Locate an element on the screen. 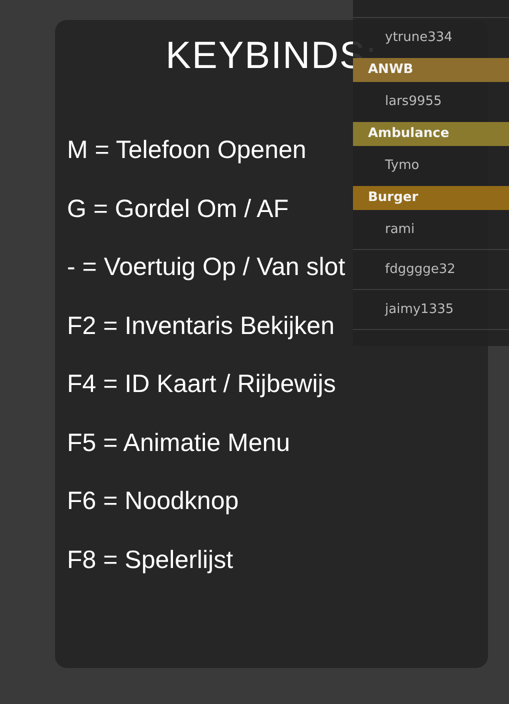 Image resolution: width=509 pixels, height=704 pixels. player-name: jaimy1335 is located at coordinates (419, 309).